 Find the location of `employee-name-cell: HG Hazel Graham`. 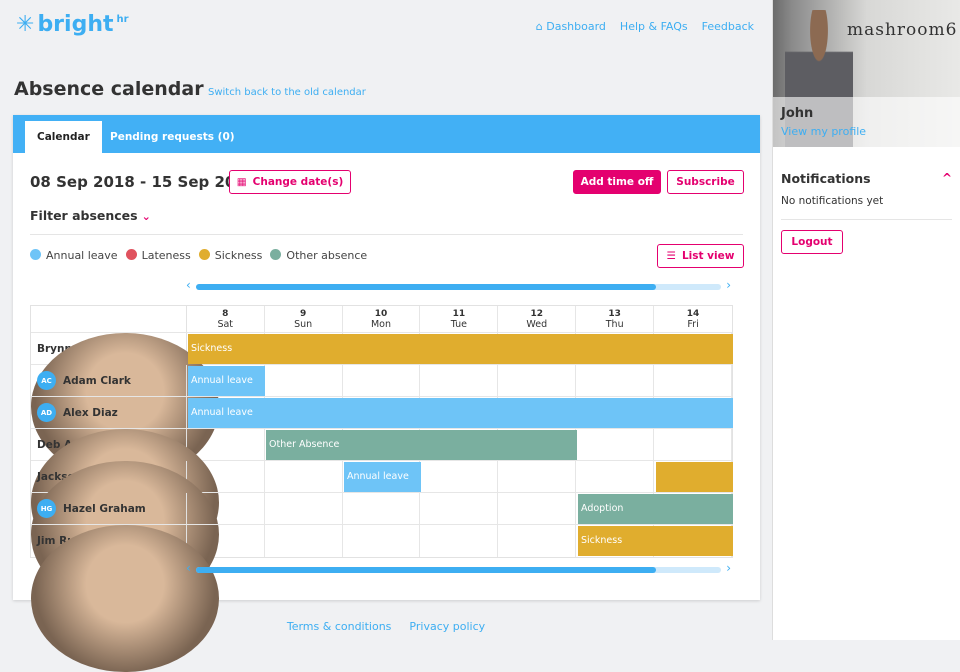

employee-name-cell: HG Hazel Graham is located at coordinates (109, 508).